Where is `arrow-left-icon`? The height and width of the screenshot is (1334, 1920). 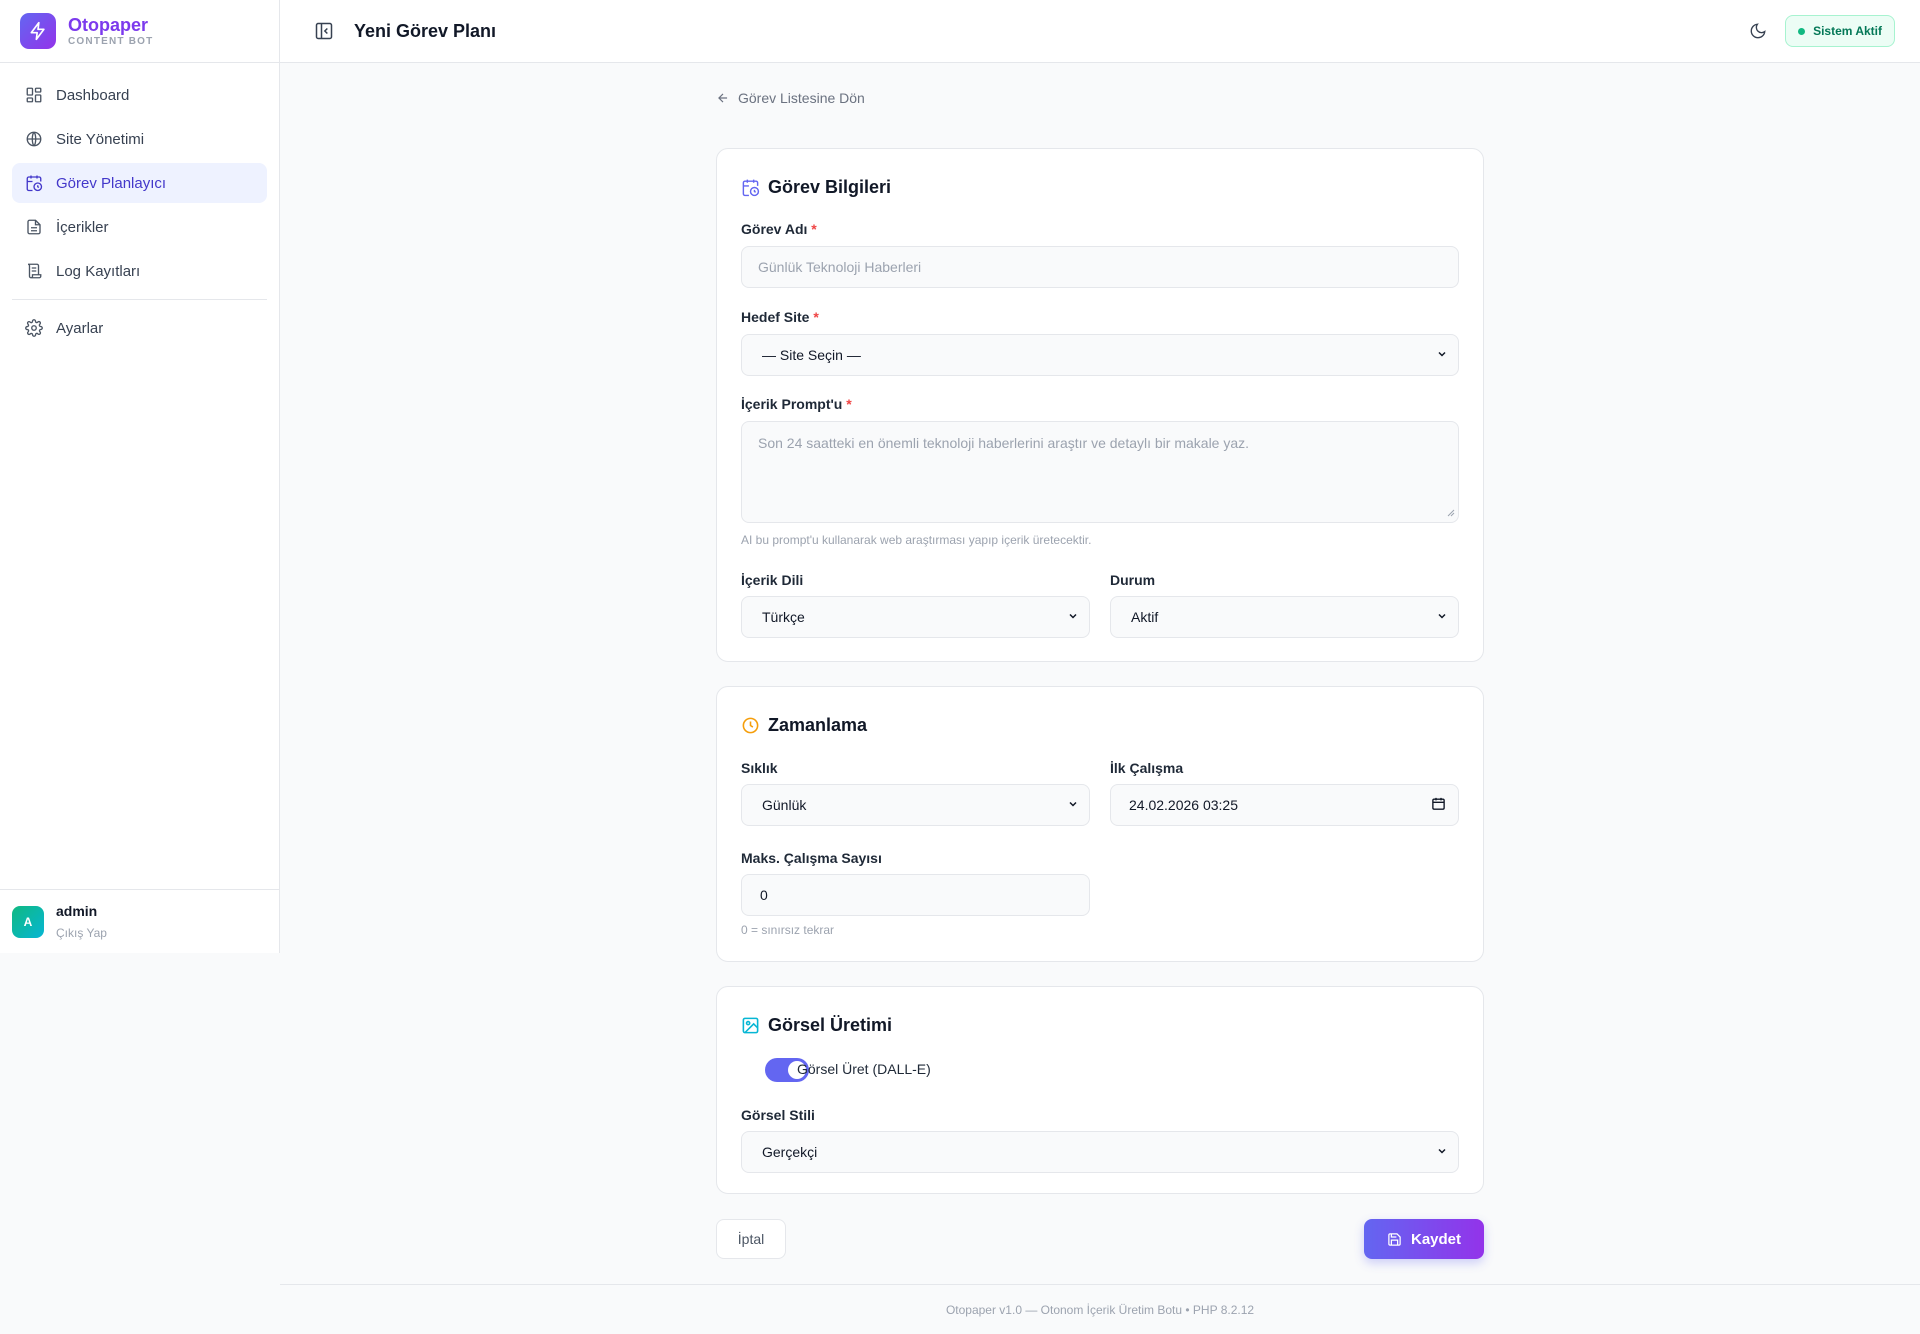
arrow-left-icon is located at coordinates (724, 98).